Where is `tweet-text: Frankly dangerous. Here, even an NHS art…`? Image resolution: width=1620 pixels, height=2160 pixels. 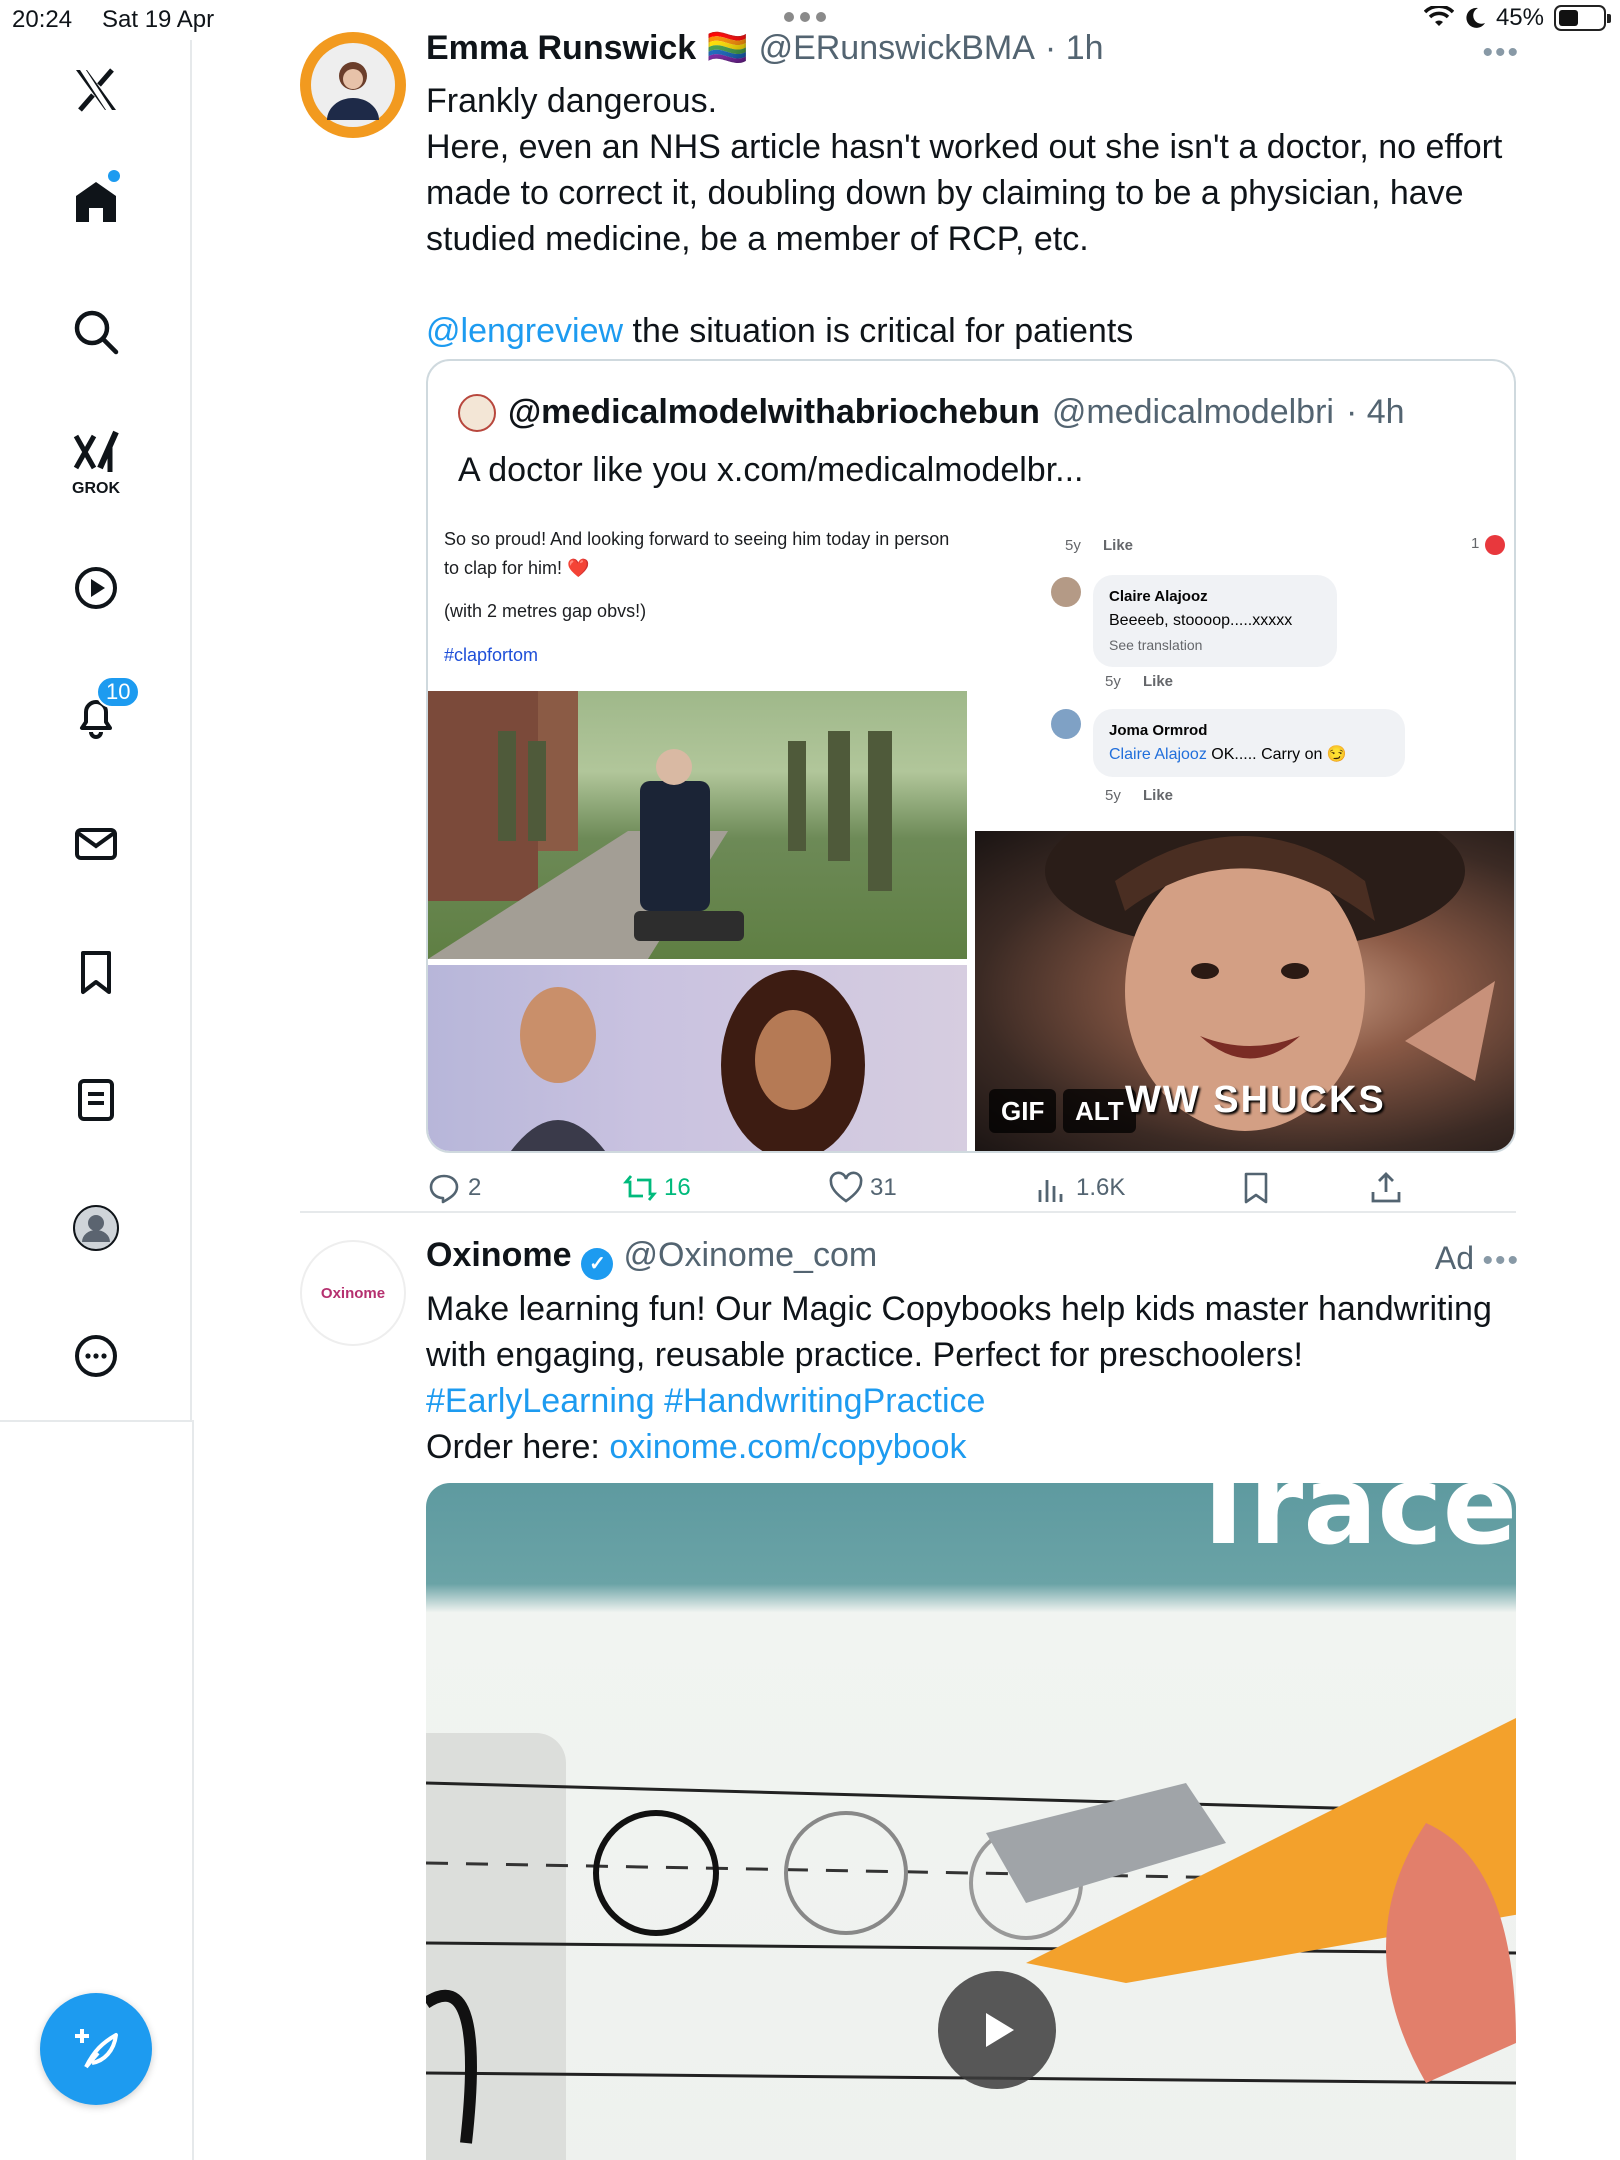
tweet-text: Frankly dangerous. Here, even an NHS art… is located at coordinates (976, 216).